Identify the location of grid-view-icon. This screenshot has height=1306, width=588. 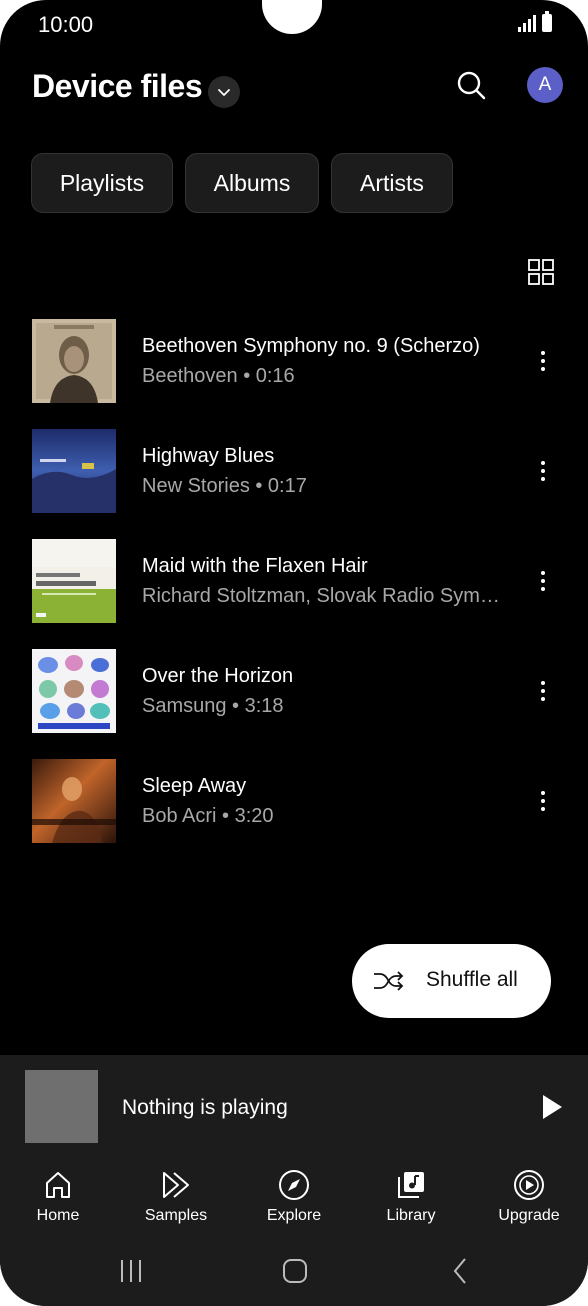
(541, 272).